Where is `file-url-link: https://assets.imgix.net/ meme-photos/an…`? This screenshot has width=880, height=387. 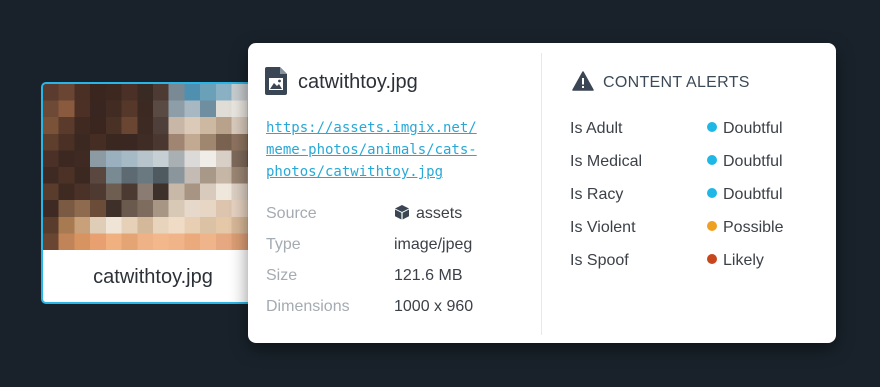 file-url-link: https://assets.imgix.net/ meme-photos/an… is located at coordinates (381, 150).